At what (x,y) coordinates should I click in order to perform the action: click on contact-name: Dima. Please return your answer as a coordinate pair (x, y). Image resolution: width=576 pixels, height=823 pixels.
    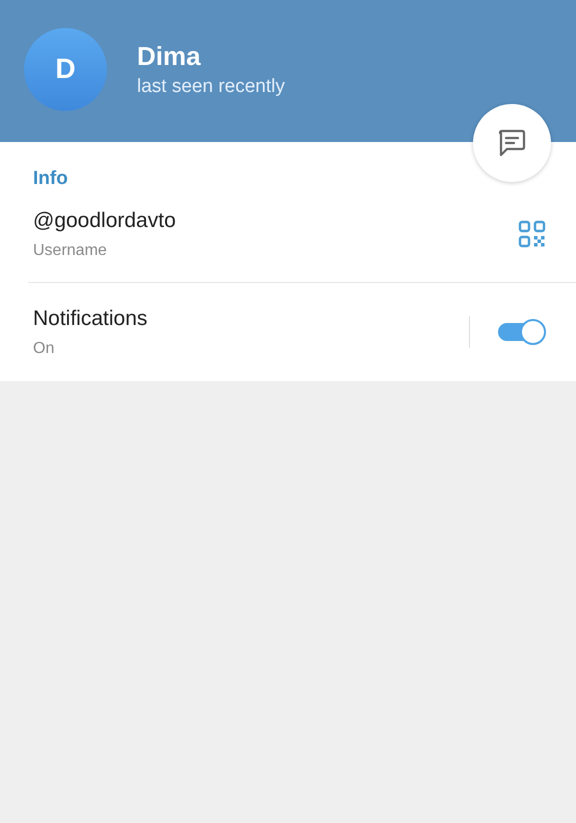
    Looking at the image, I should click on (169, 56).